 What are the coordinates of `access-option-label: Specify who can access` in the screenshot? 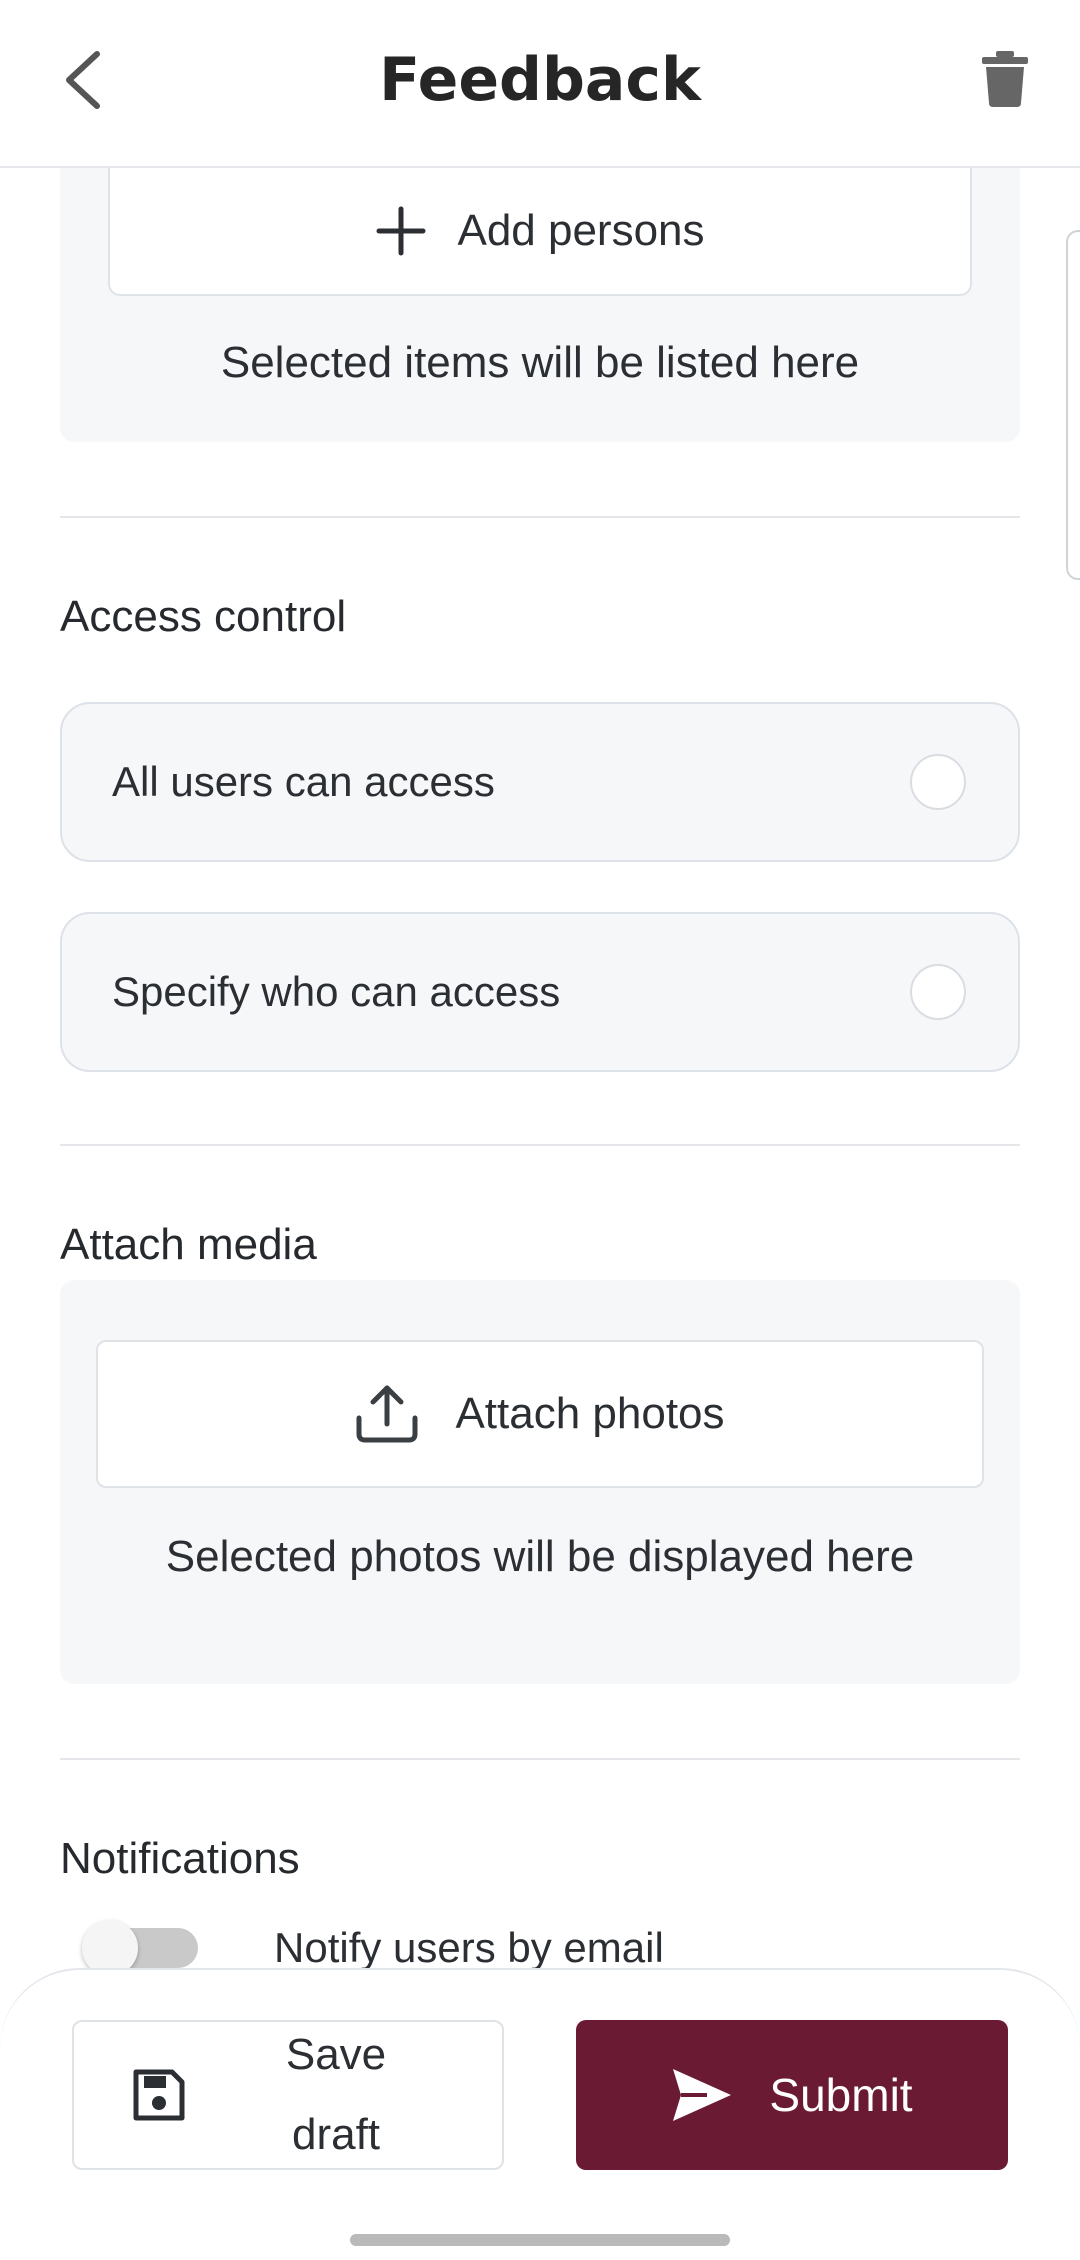 It's located at (336, 991).